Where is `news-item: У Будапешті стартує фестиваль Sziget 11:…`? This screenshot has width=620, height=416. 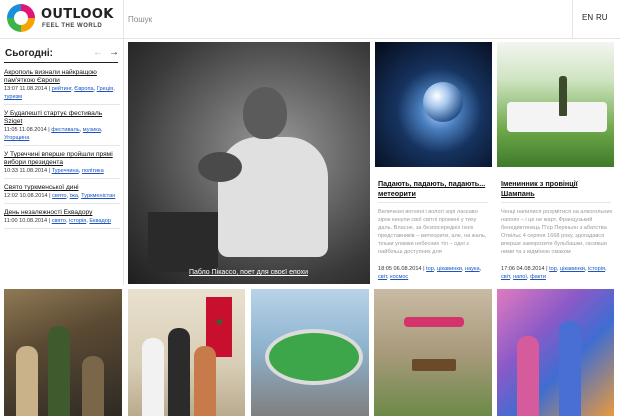
news-item: У Будапешті стартує фестиваль Sziget 11:… is located at coordinates (62, 127).